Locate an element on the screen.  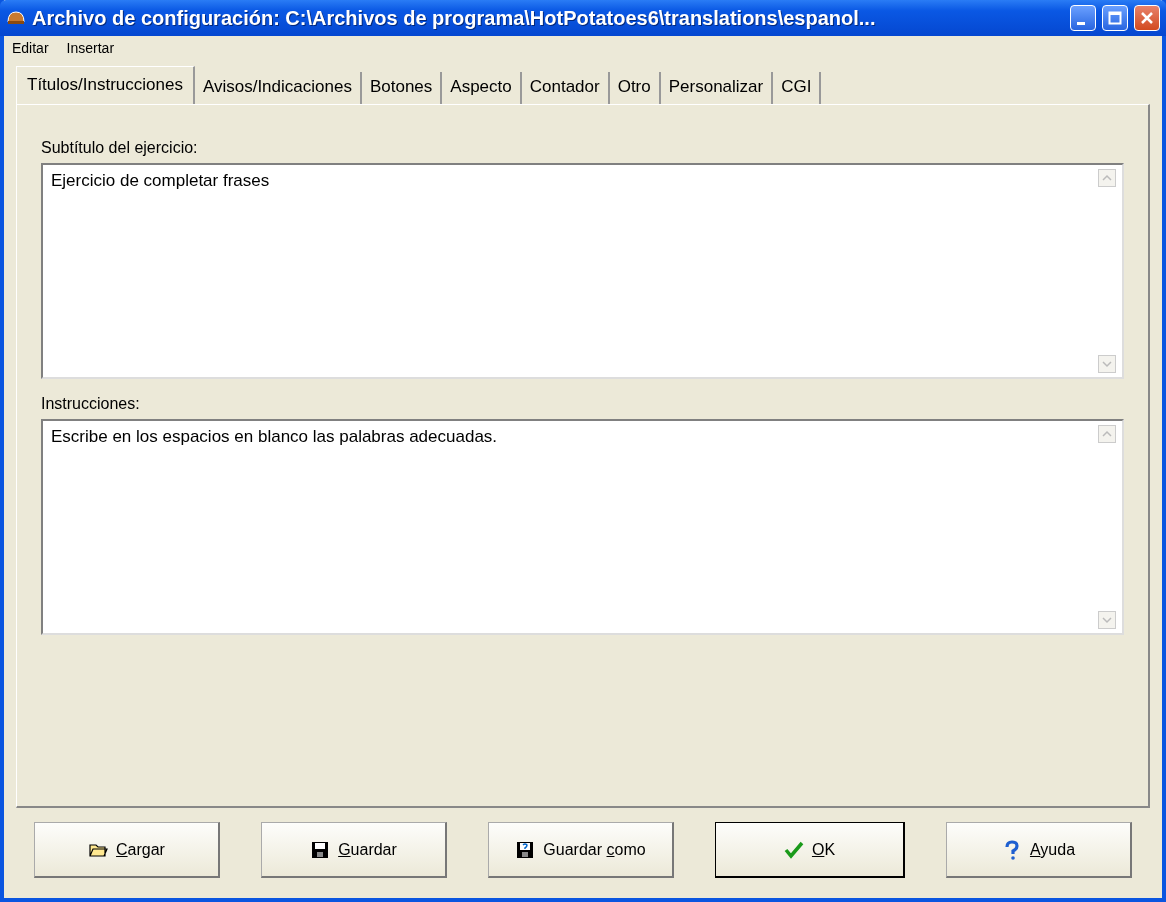
menu-item: Editar is located at coordinates (30, 48).